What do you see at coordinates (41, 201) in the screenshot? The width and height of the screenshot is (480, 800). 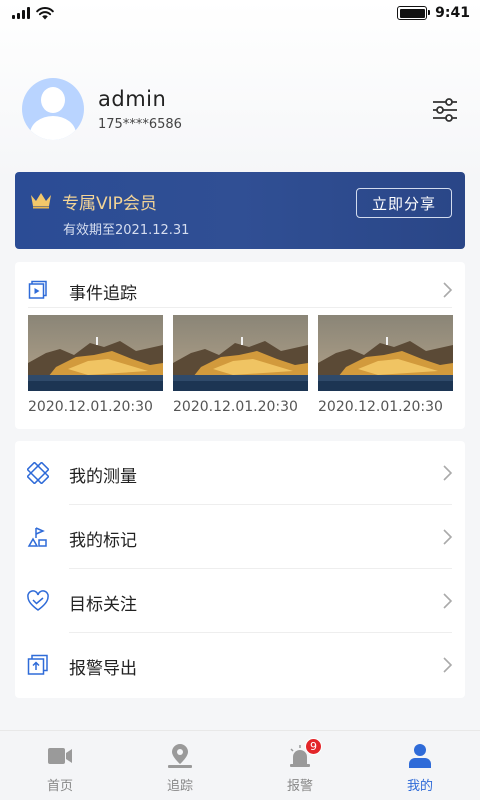 I see `crown-icon` at bounding box center [41, 201].